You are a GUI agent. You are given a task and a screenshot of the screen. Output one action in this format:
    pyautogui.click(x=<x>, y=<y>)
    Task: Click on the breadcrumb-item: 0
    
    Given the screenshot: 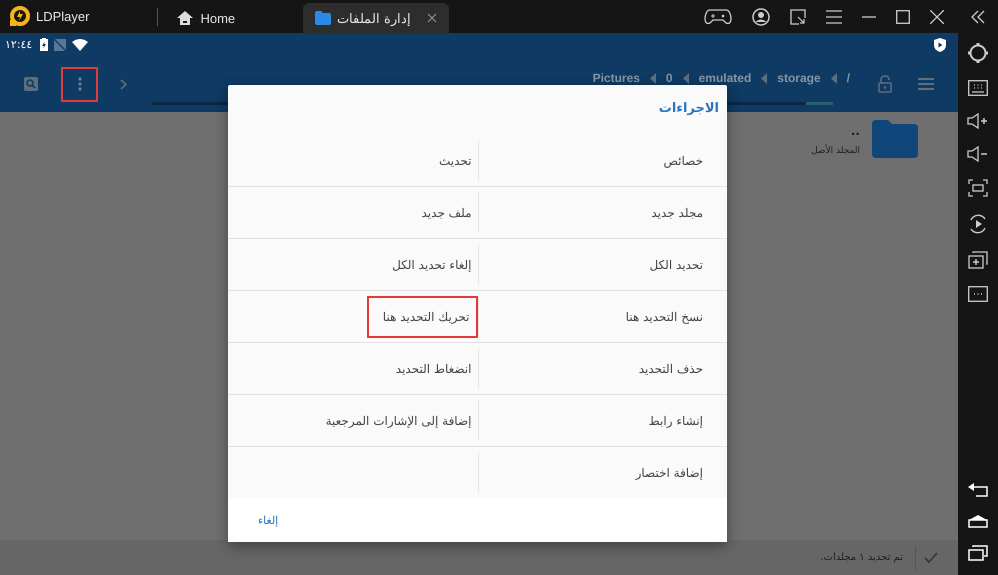 What is the action you would take?
    pyautogui.click(x=669, y=78)
    